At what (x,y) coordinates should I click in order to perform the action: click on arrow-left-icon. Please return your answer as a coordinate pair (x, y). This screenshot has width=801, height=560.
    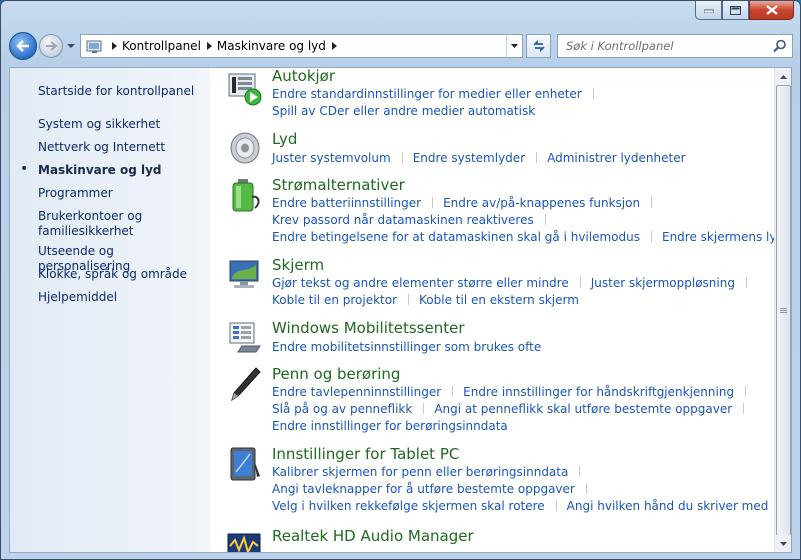
    Looking at the image, I should click on (22, 46).